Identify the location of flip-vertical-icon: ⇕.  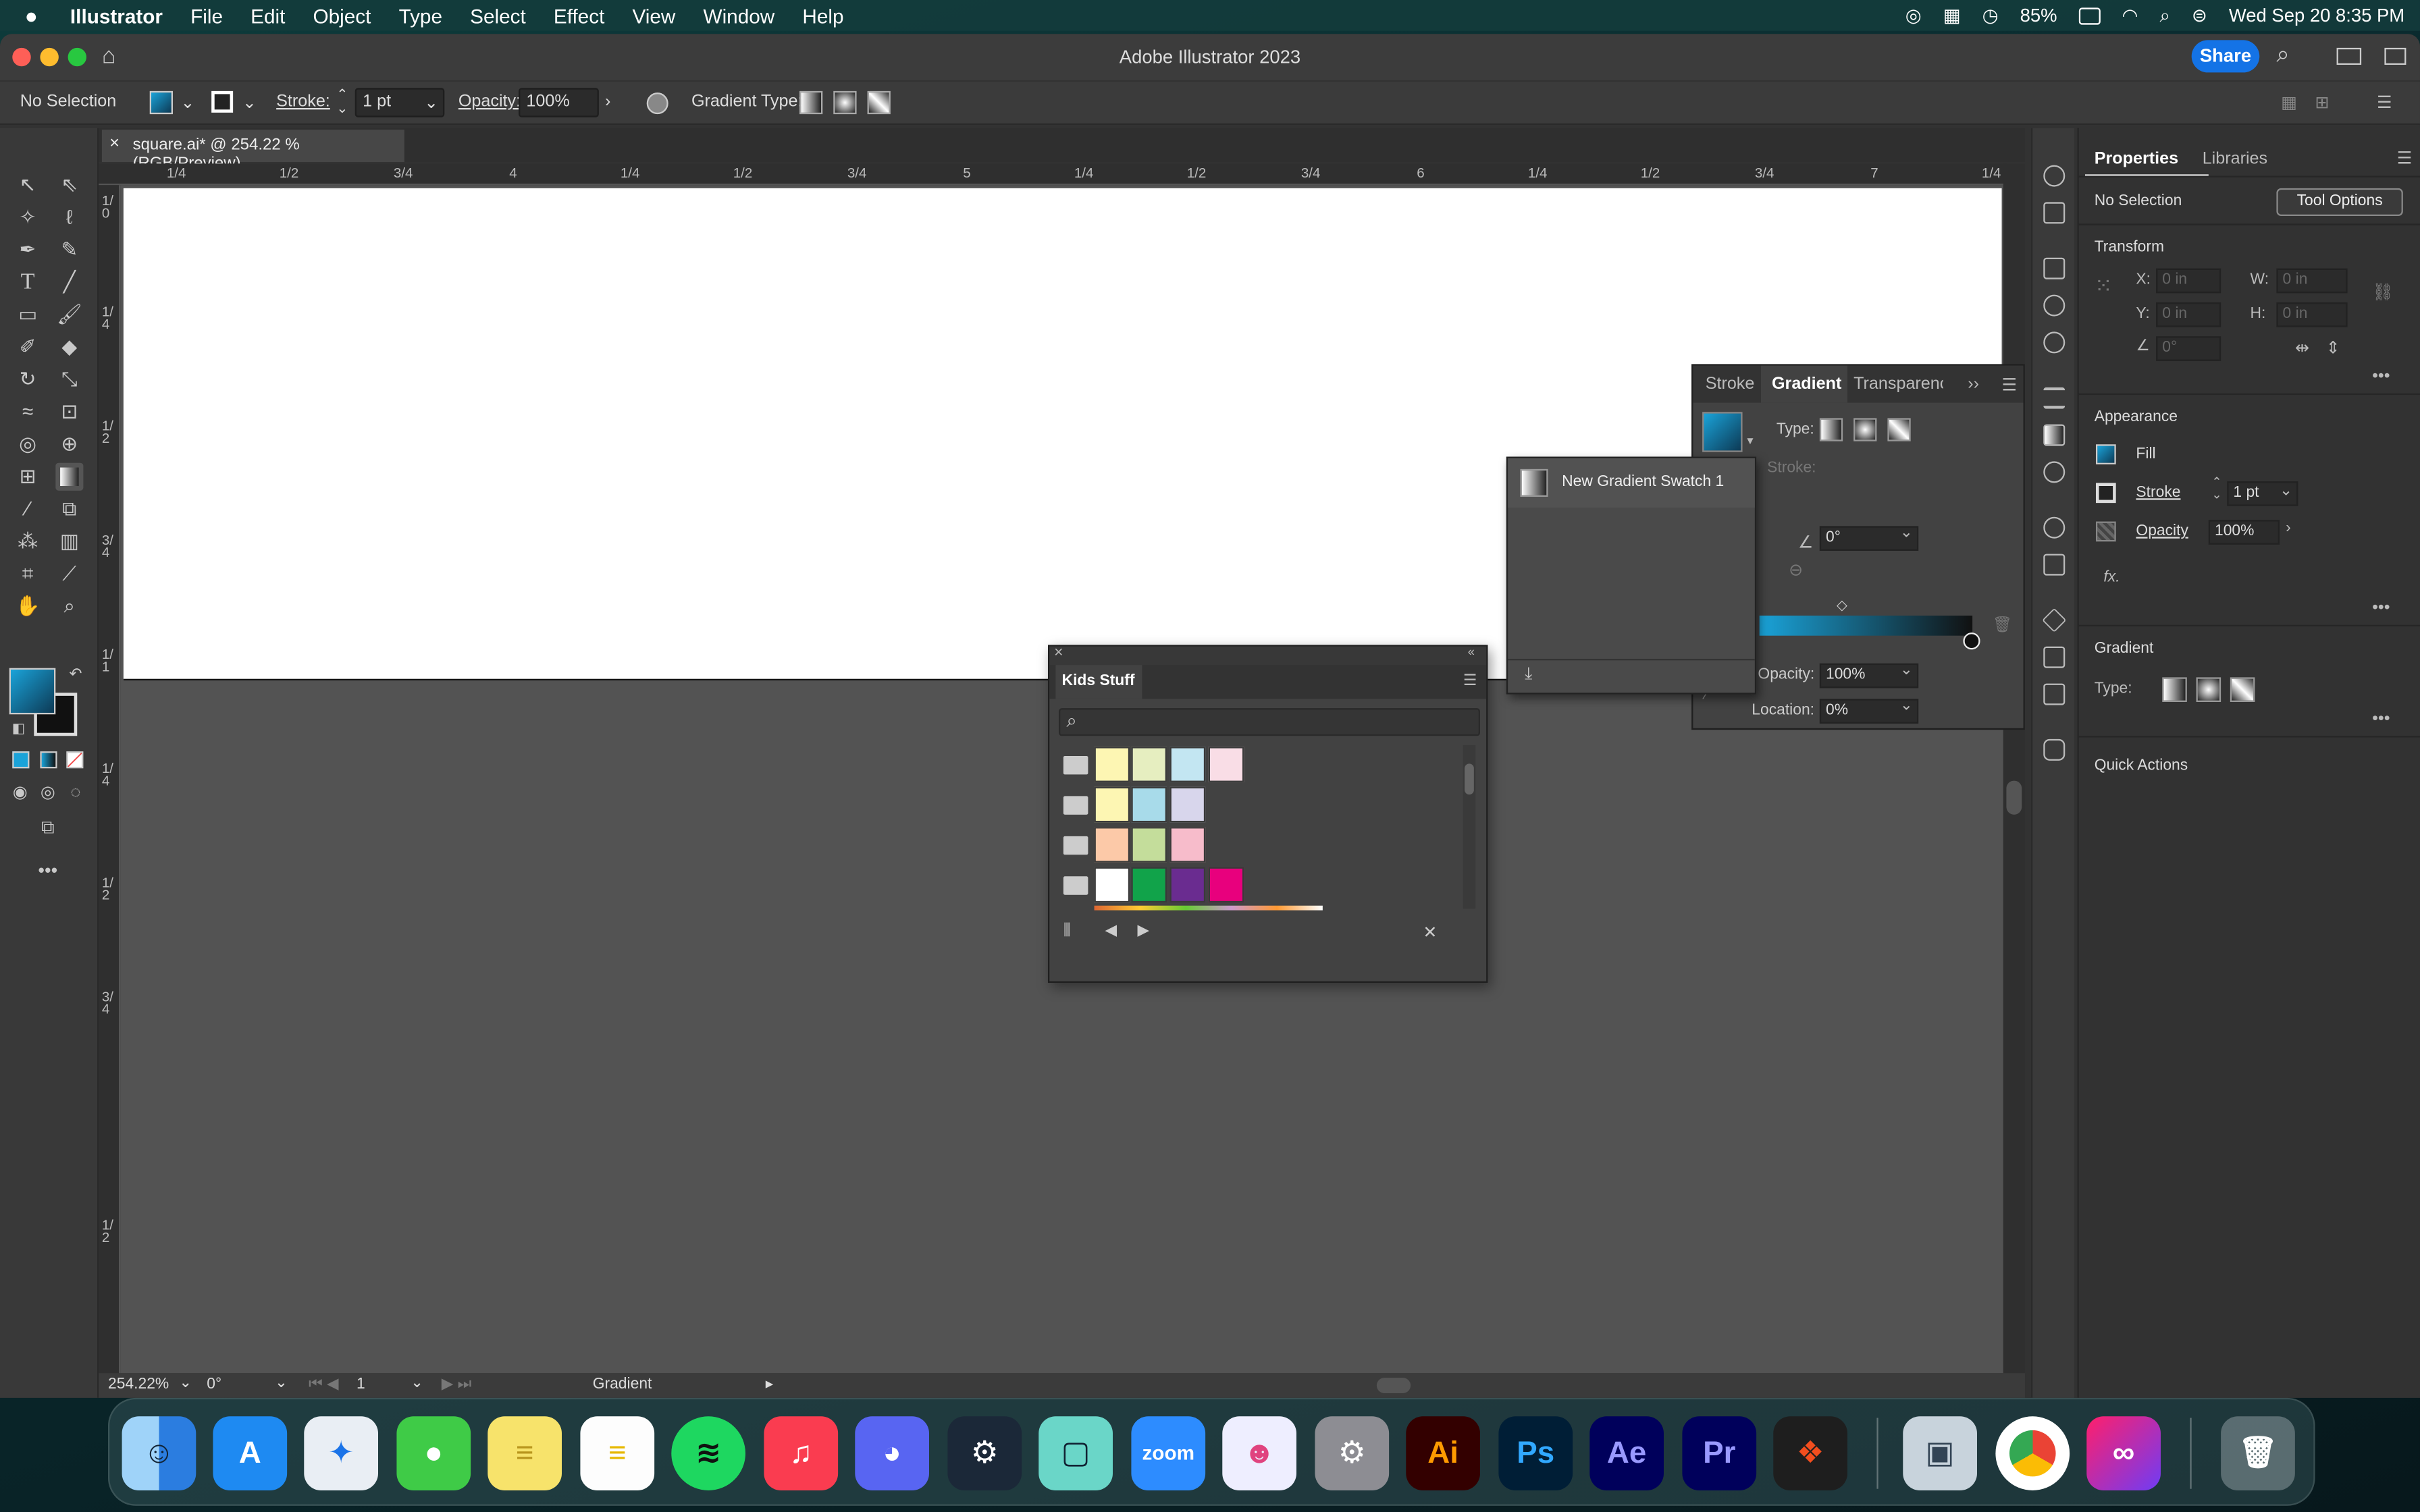
(2333, 348).